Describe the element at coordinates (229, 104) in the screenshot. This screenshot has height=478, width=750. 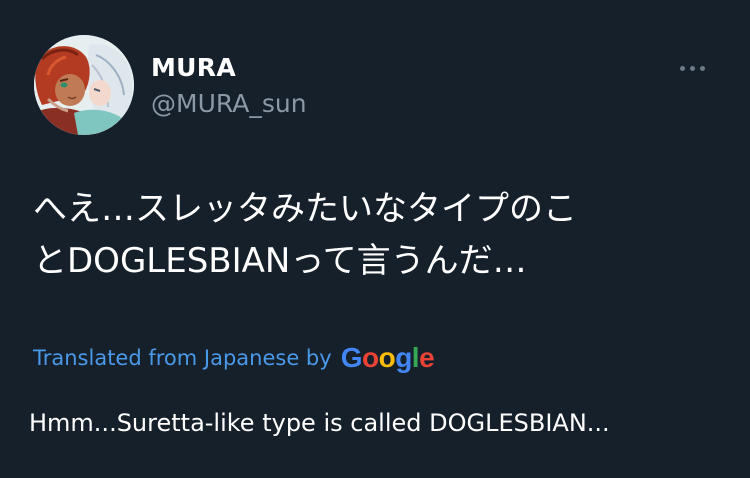
I see `author-handle: @MURA_sun` at that location.